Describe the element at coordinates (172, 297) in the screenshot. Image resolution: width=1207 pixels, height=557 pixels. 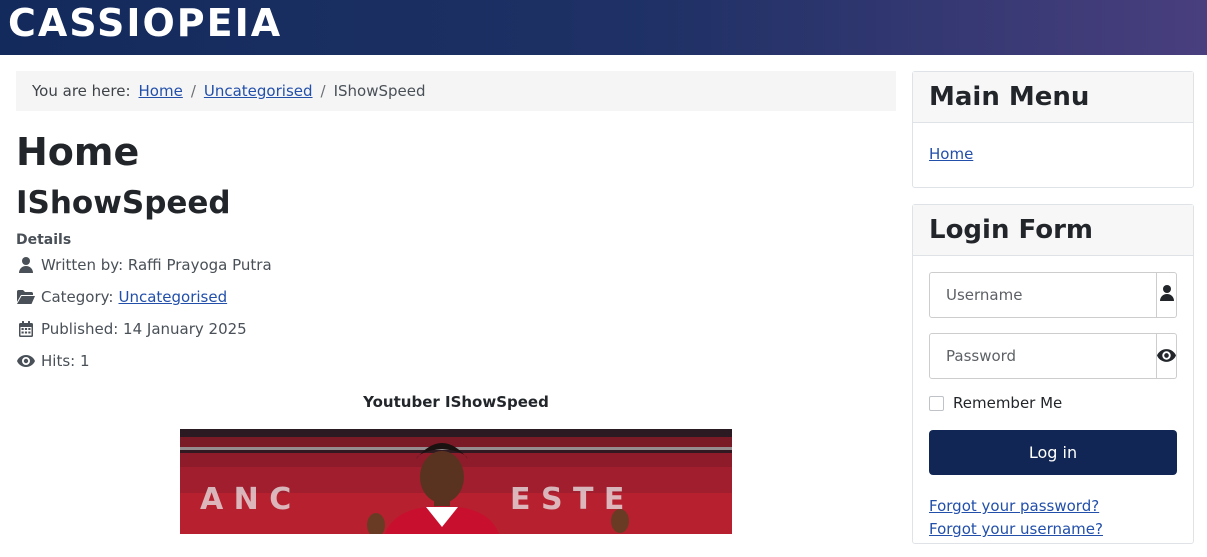
I see `category-link: Uncategorised` at that location.